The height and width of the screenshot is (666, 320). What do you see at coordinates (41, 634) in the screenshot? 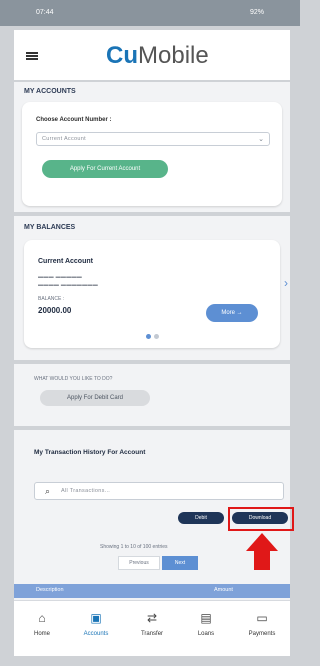
I see `nav-home-label: Home` at bounding box center [41, 634].